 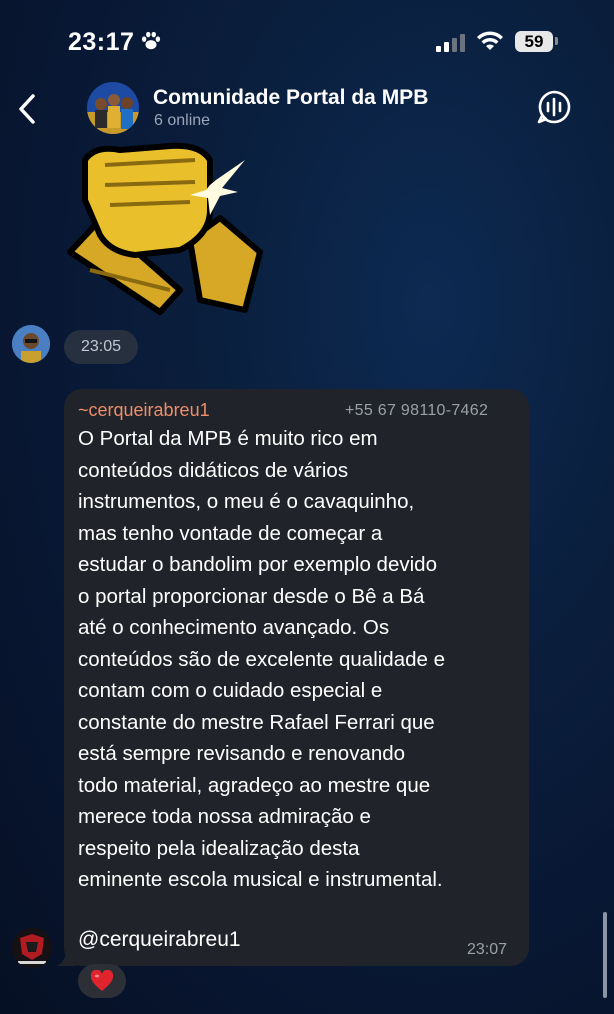 What do you see at coordinates (101, 42) in the screenshot?
I see `status-time: 23:17` at bounding box center [101, 42].